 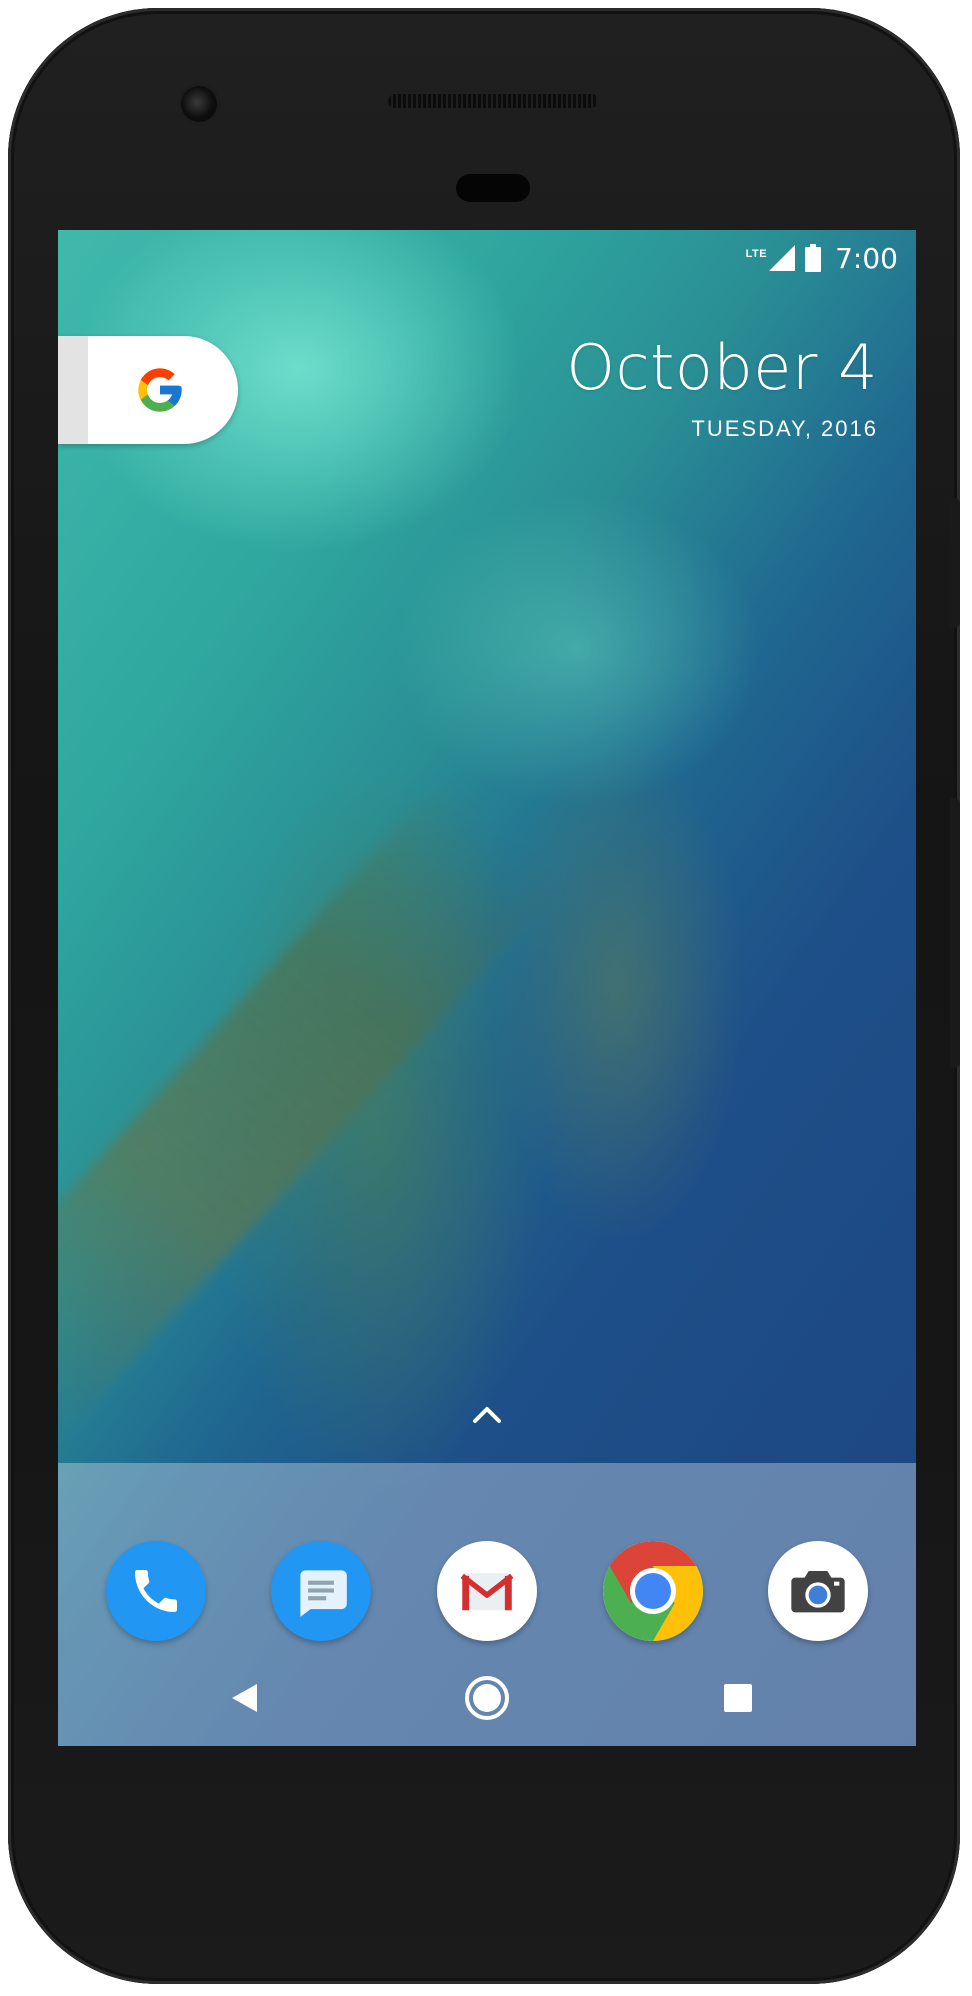 I want to click on recents-icon, so click(x=738, y=1698).